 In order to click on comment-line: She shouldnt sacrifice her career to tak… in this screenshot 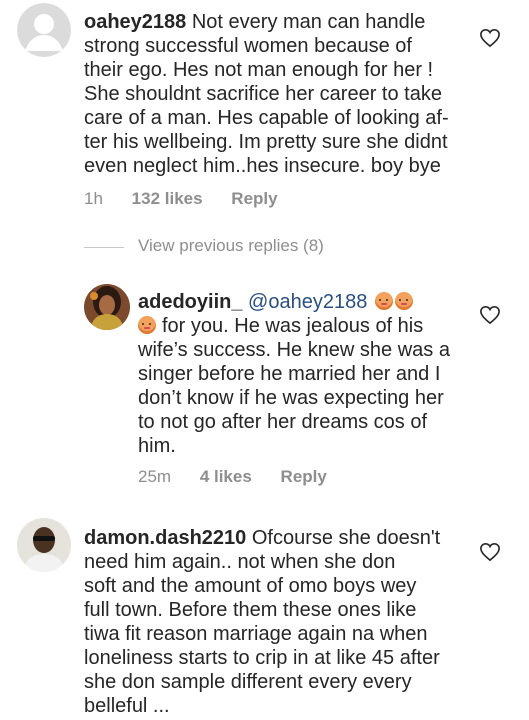, I will do `click(263, 94)`.